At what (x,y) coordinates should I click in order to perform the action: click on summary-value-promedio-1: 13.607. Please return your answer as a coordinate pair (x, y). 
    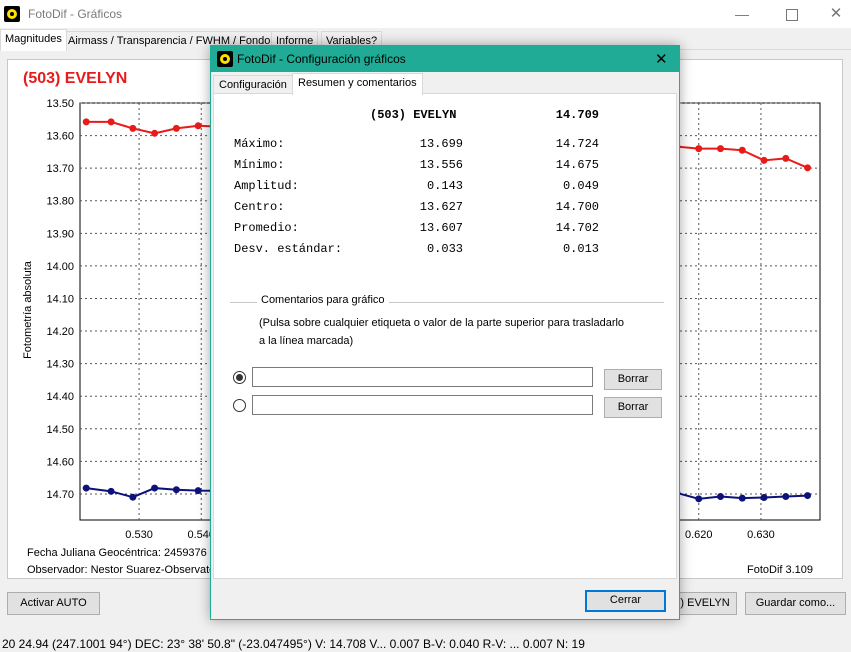
    Looking at the image, I should click on (418, 228).